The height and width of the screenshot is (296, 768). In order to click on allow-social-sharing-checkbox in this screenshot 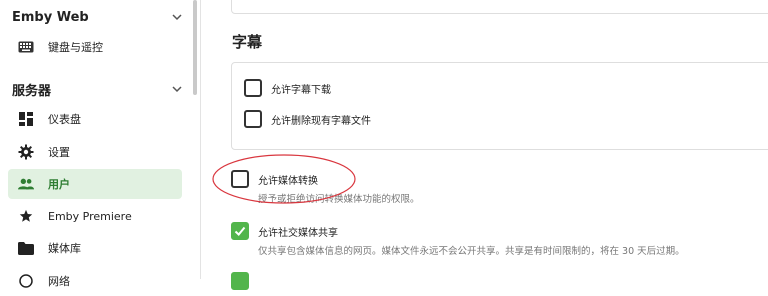, I will do `click(240, 231)`.